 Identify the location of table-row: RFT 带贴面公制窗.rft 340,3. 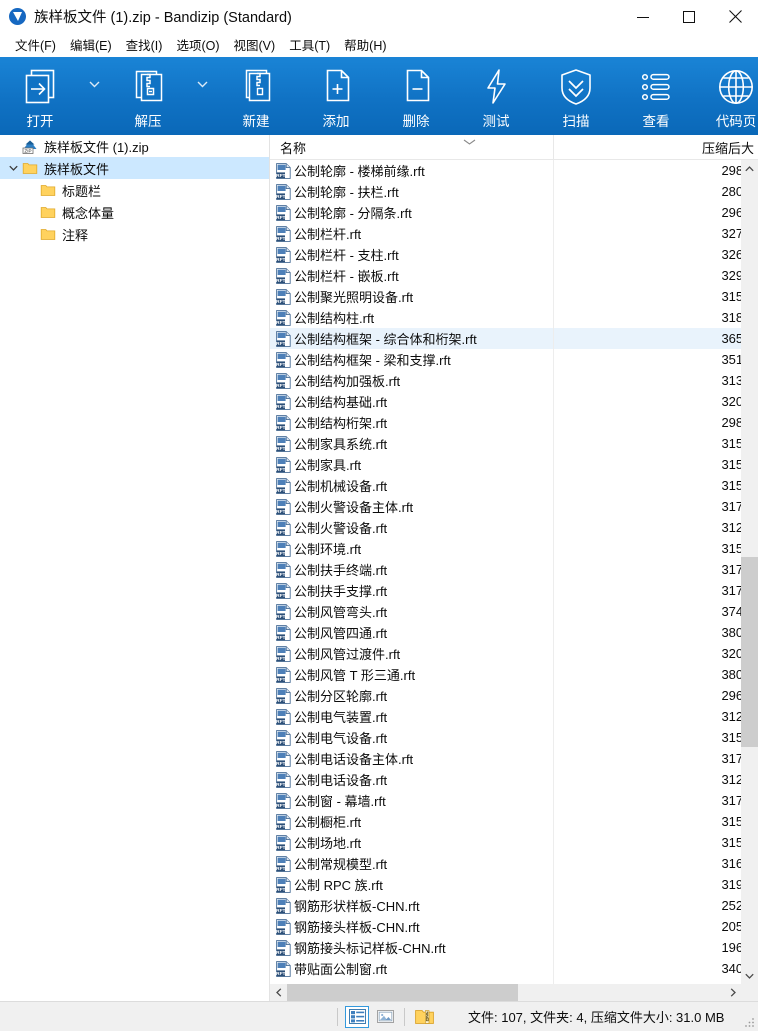
(514, 968).